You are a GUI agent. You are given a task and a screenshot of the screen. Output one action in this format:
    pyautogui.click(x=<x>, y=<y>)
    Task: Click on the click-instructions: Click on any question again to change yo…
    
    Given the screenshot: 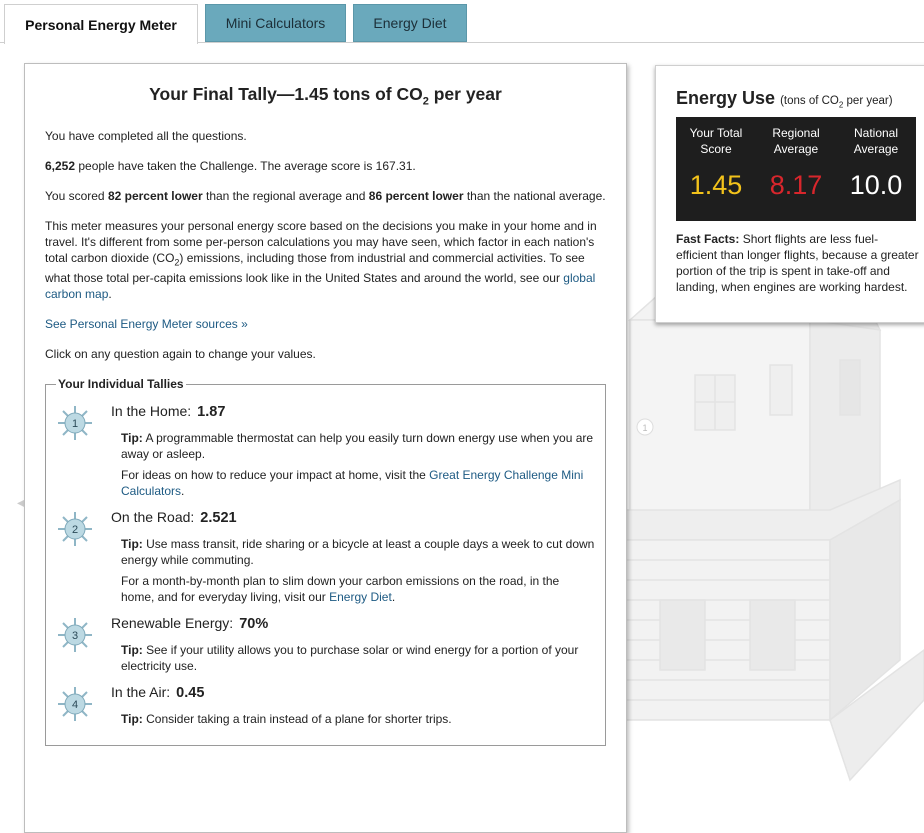 What is the action you would take?
    pyautogui.click(x=180, y=353)
    